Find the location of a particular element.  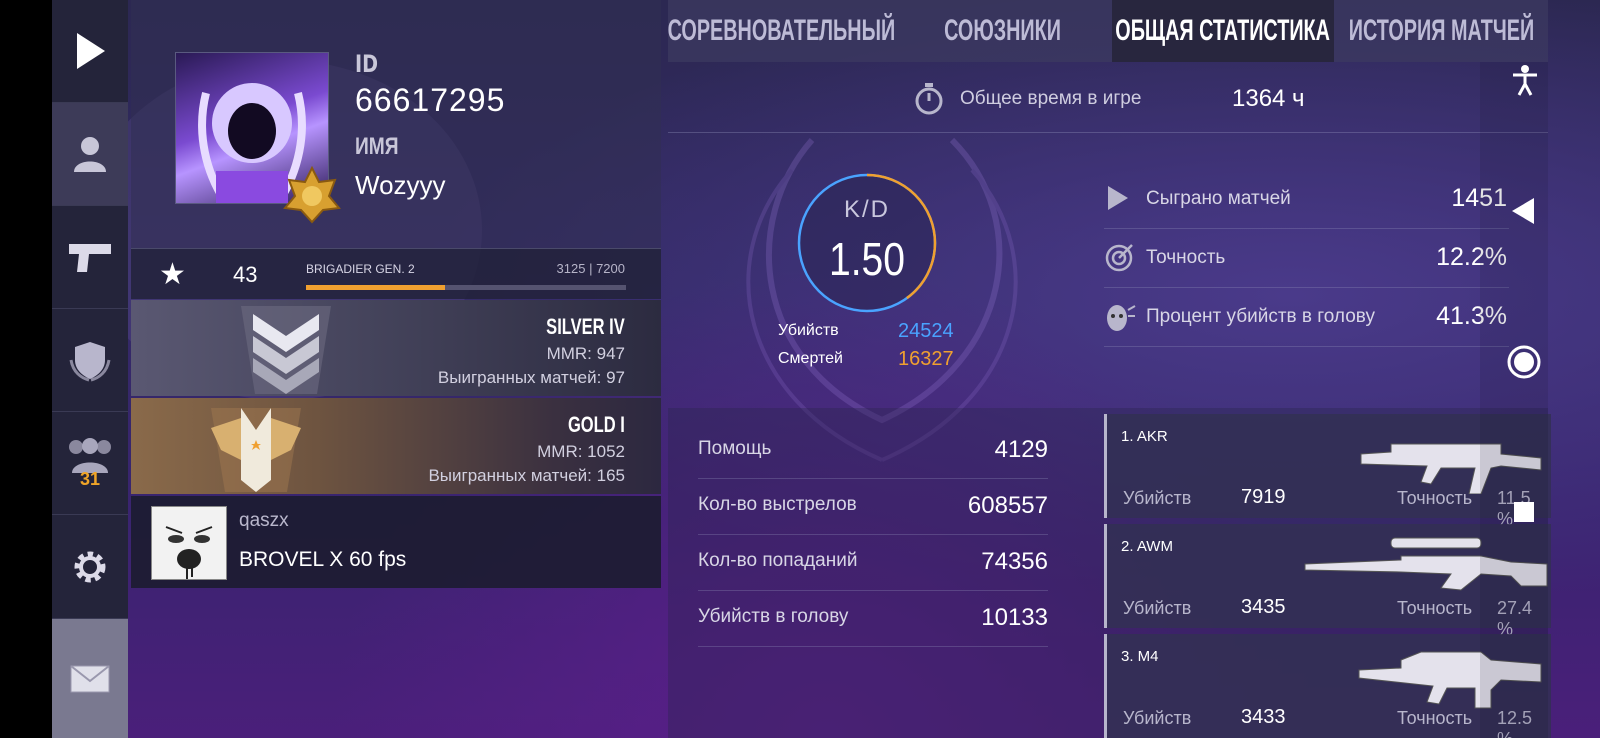

tab-label: СОРЕВНОВАТЕЛЬНЫЙ is located at coordinates (781, 30).